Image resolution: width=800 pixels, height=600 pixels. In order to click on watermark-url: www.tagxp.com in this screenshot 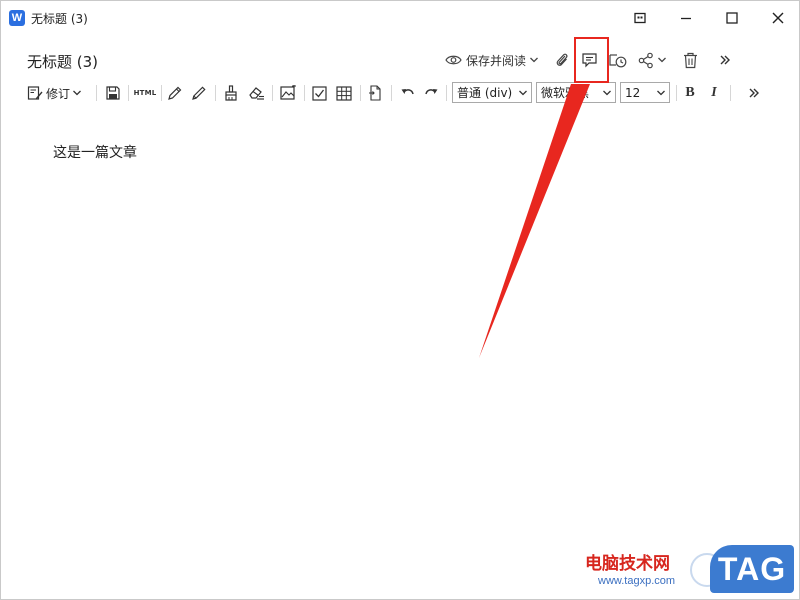, I will do `click(637, 581)`.